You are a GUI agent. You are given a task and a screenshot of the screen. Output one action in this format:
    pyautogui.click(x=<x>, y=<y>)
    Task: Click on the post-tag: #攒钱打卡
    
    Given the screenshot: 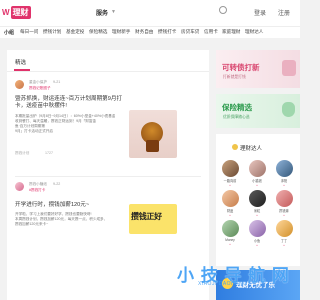 What is the action you would take?
    pyautogui.click(x=37, y=190)
    